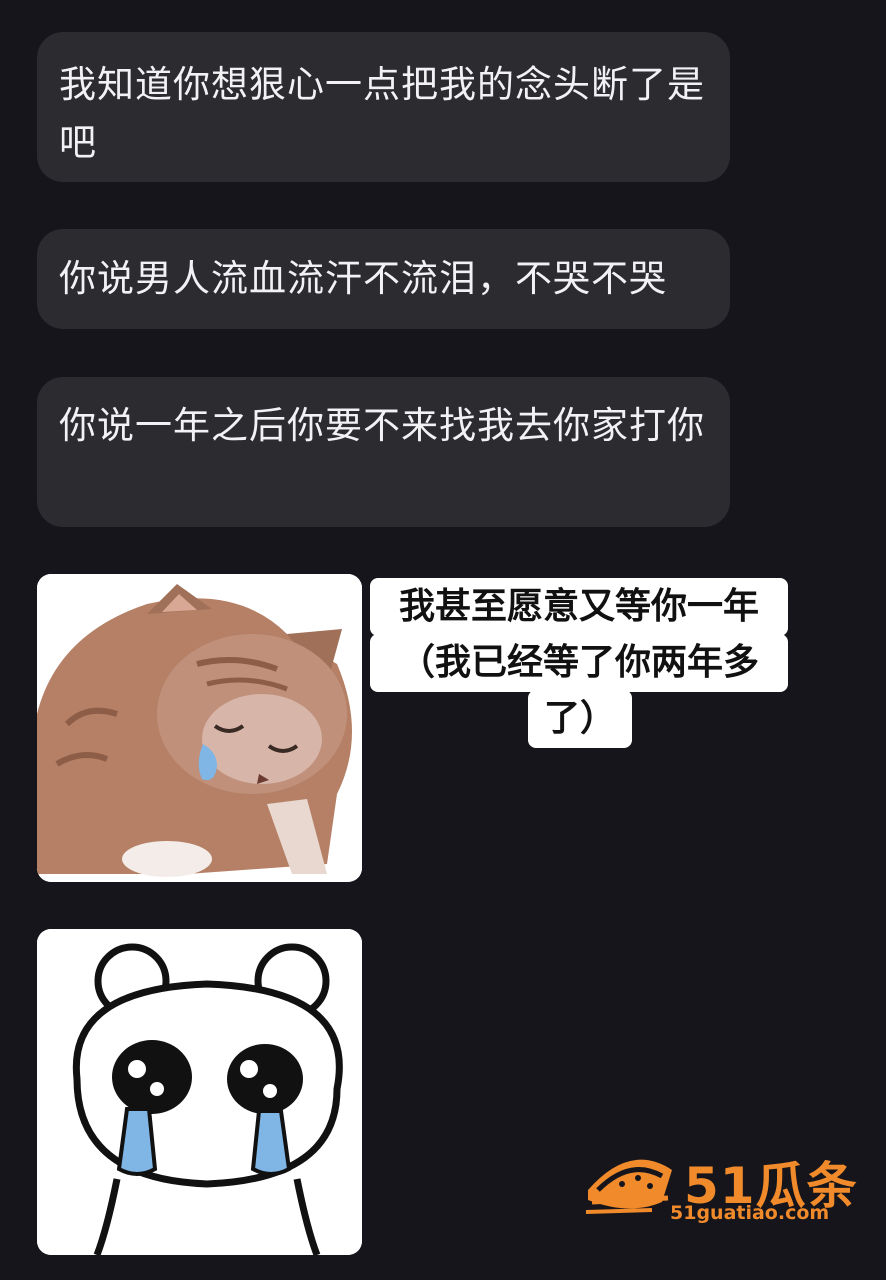 The image size is (886, 1280). I want to click on watermark: 51瓜条 51guatiao.com, so click(727, 1191).